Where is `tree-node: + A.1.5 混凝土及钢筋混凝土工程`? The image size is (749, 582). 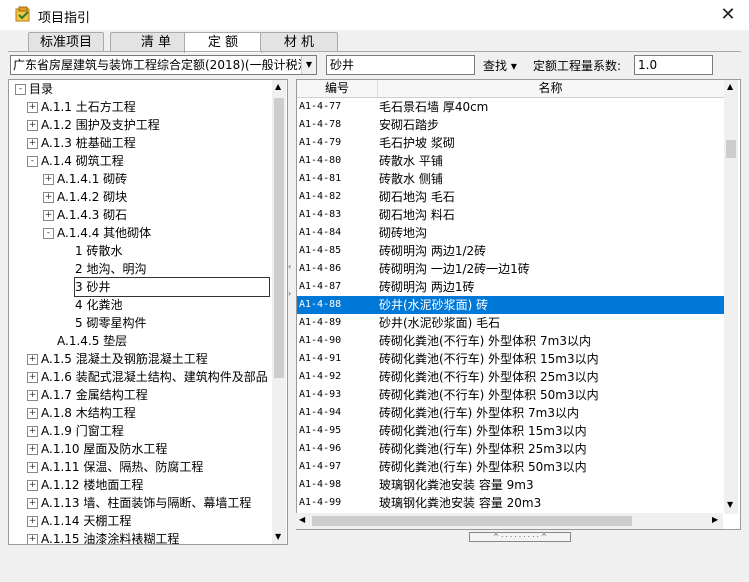
tree-node: + A.1.5 混凝土及钢筋混凝土工程 is located at coordinates (140, 359).